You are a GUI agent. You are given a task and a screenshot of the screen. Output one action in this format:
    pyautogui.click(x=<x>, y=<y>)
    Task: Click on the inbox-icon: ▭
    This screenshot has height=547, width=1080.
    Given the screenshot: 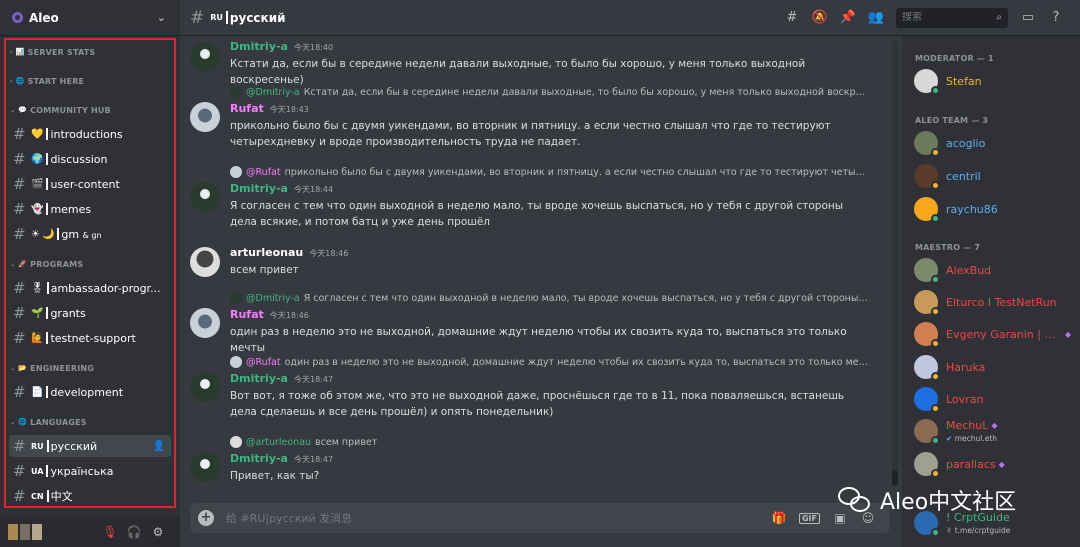 What is the action you would take?
    pyautogui.click(x=1028, y=17)
    